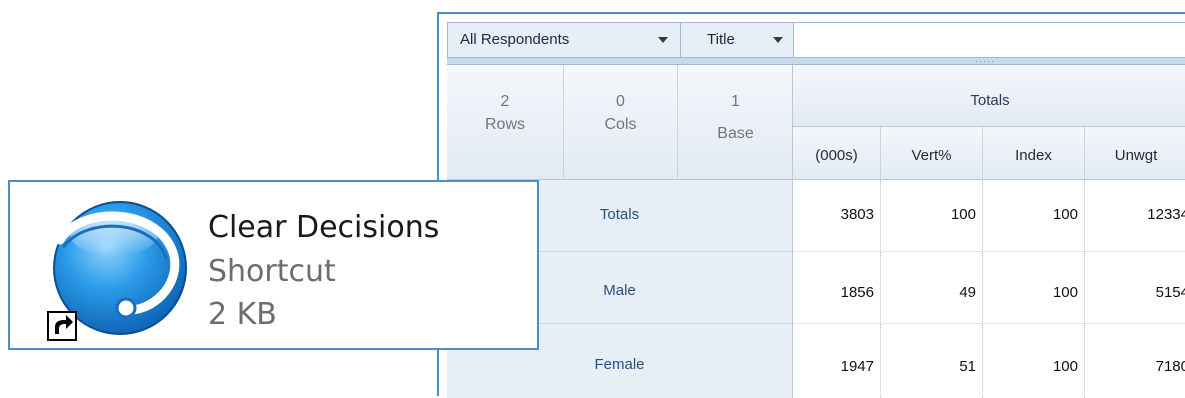 This screenshot has height=398, width=1185. What do you see at coordinates (242, 314) in the screenshot?
I see `shortcut-size: 2 KB` at bounding box center [242, 314].